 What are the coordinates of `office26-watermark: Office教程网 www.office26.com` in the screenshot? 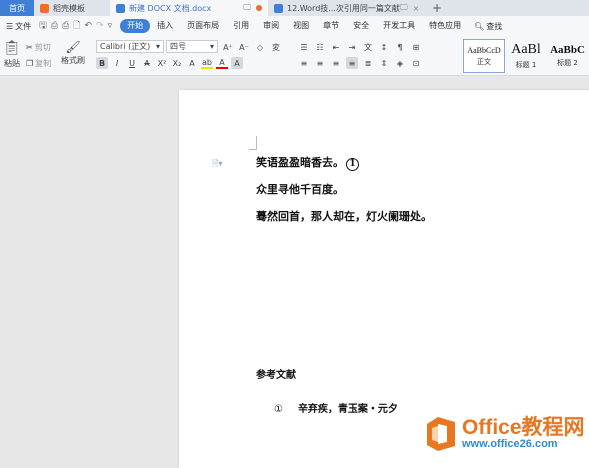 It's located at (504, 434).